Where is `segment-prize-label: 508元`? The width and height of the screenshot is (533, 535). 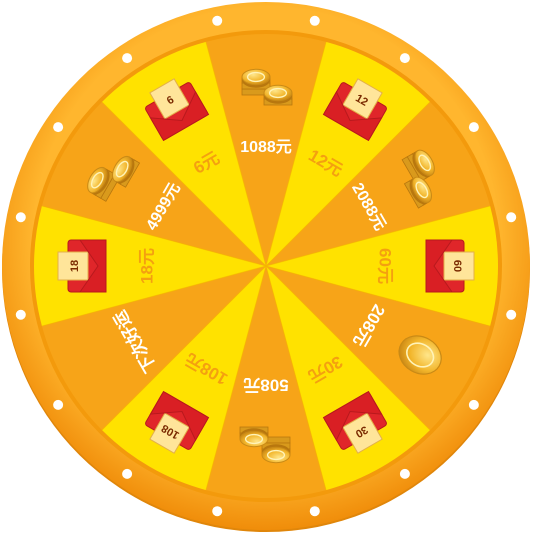
segment-prize-label: 508元 is located at coordinates (265, 385).